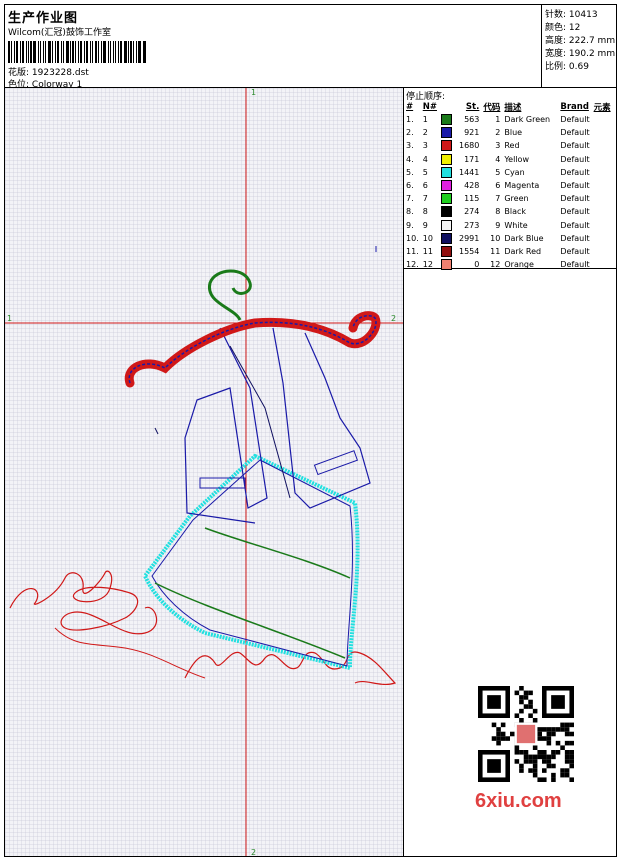 This screenshot has height=861, width=620. What do you see at coordinates (526, 734) in the screenshot?
I see `qr-code-icon` at bounding box center [526, 734].